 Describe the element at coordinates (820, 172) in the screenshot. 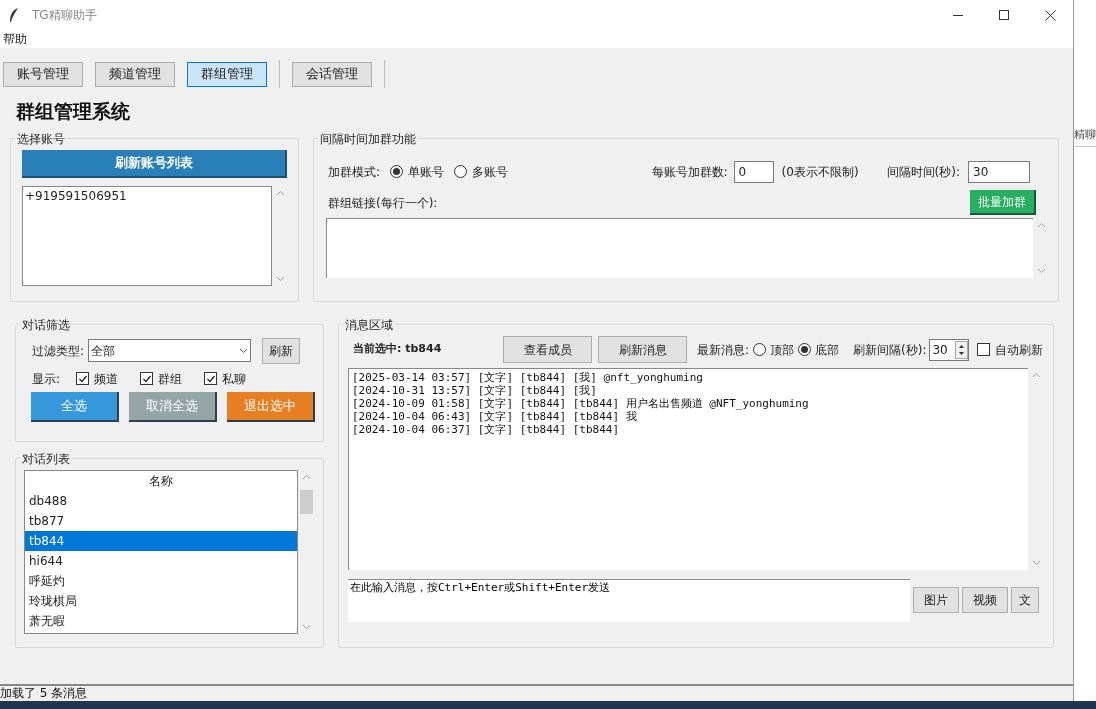

I see `limit-hint: (0表示不限制)` at that location.